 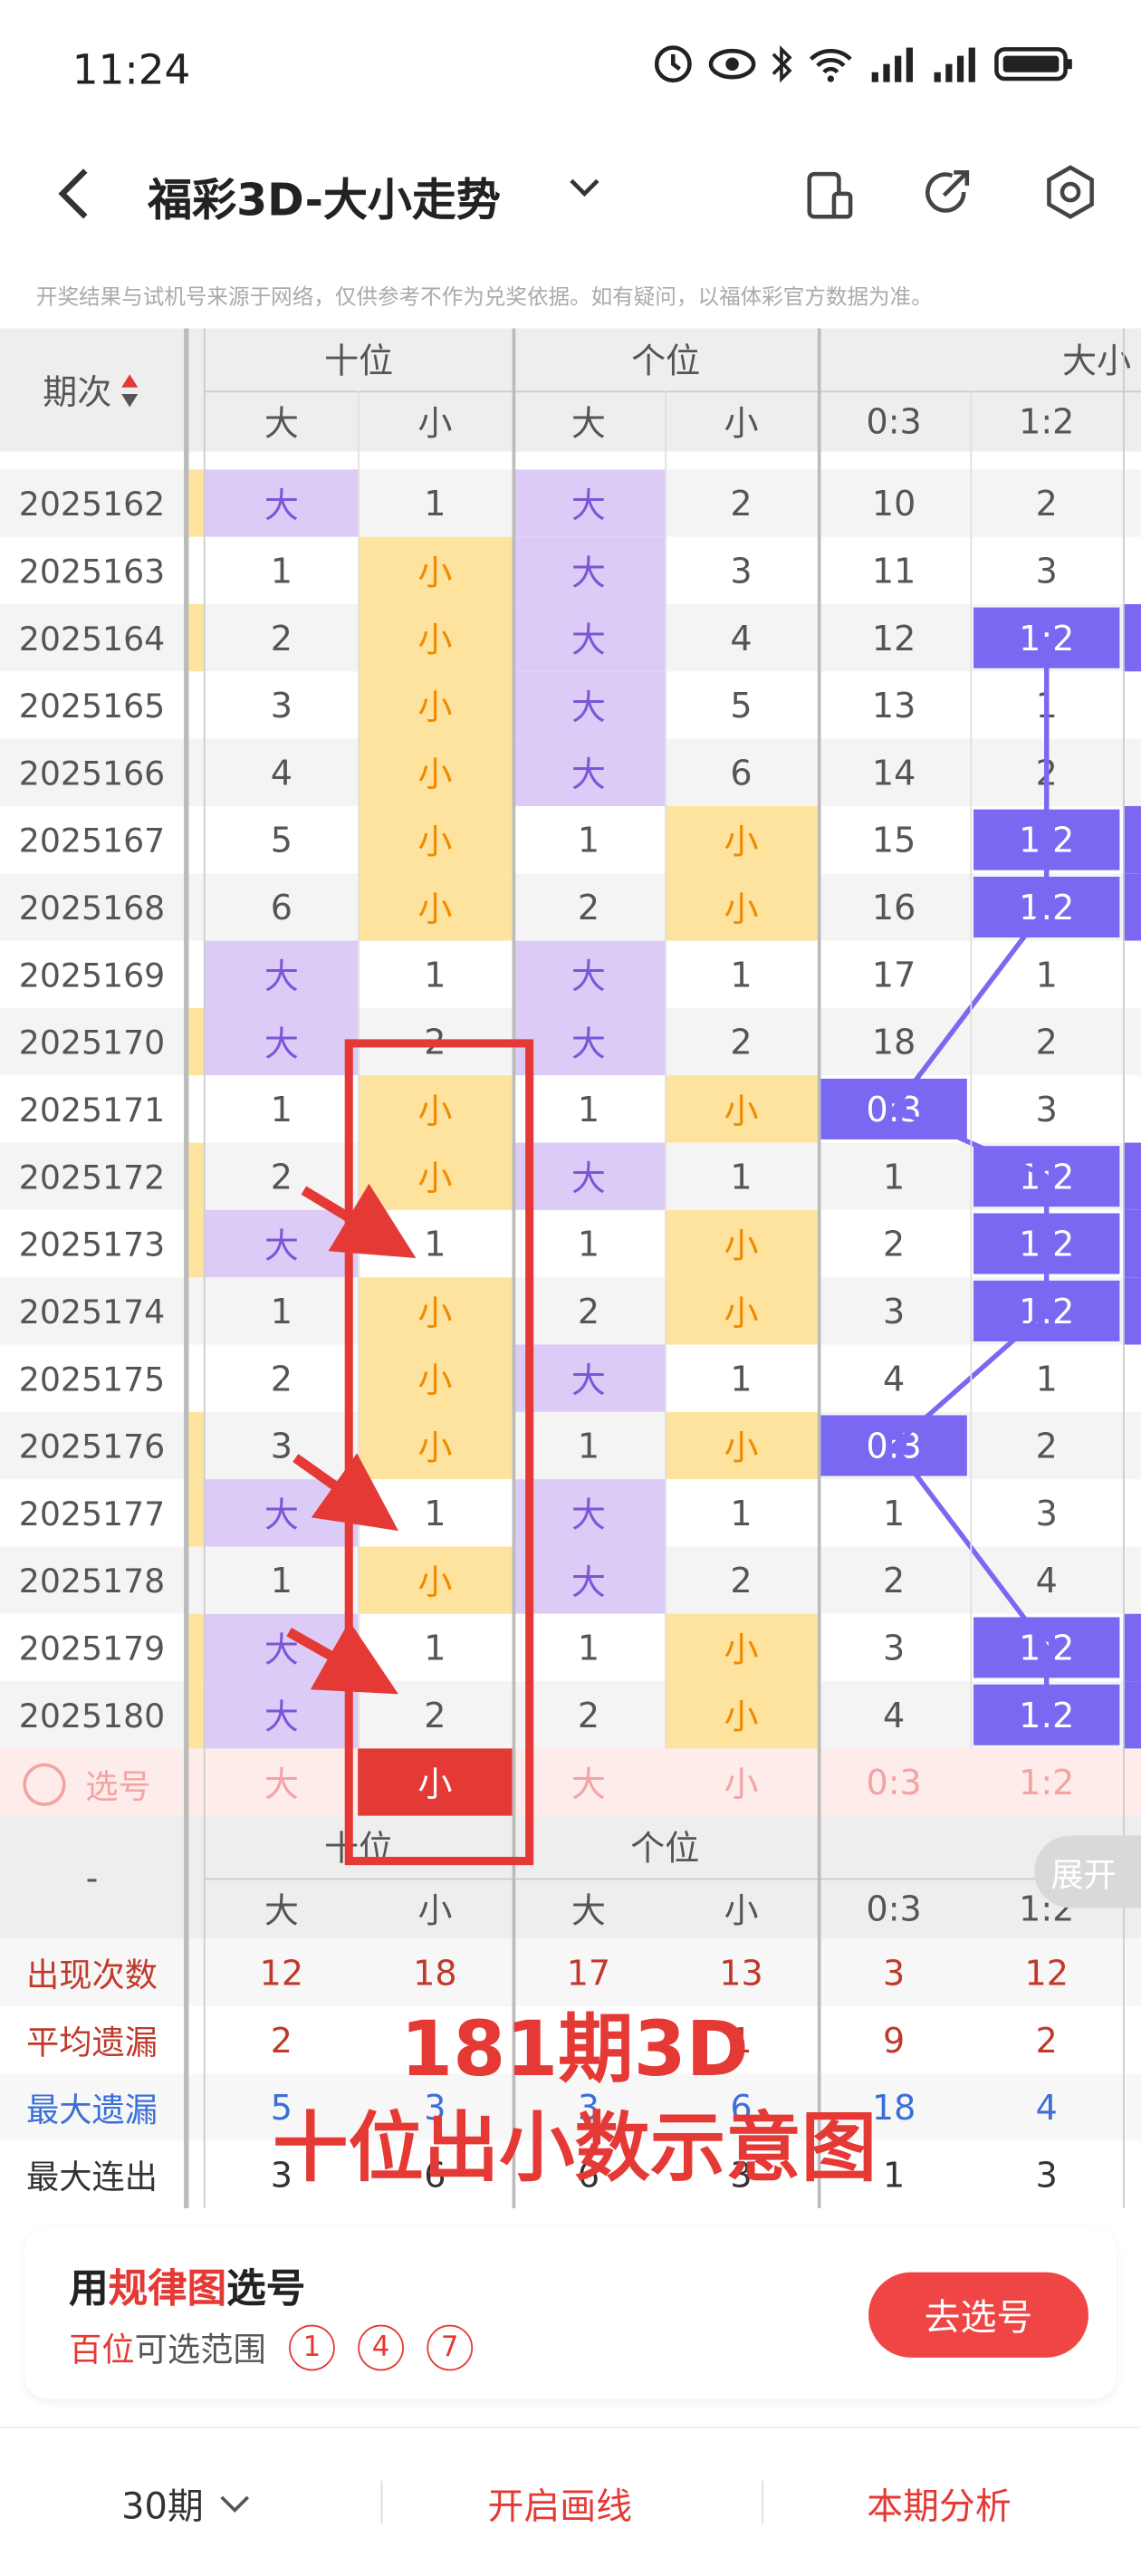 What do you see at coordinates (77, 193) in the screenshot?
I see `back-arrow-icon` at bounding box center [77, 193].